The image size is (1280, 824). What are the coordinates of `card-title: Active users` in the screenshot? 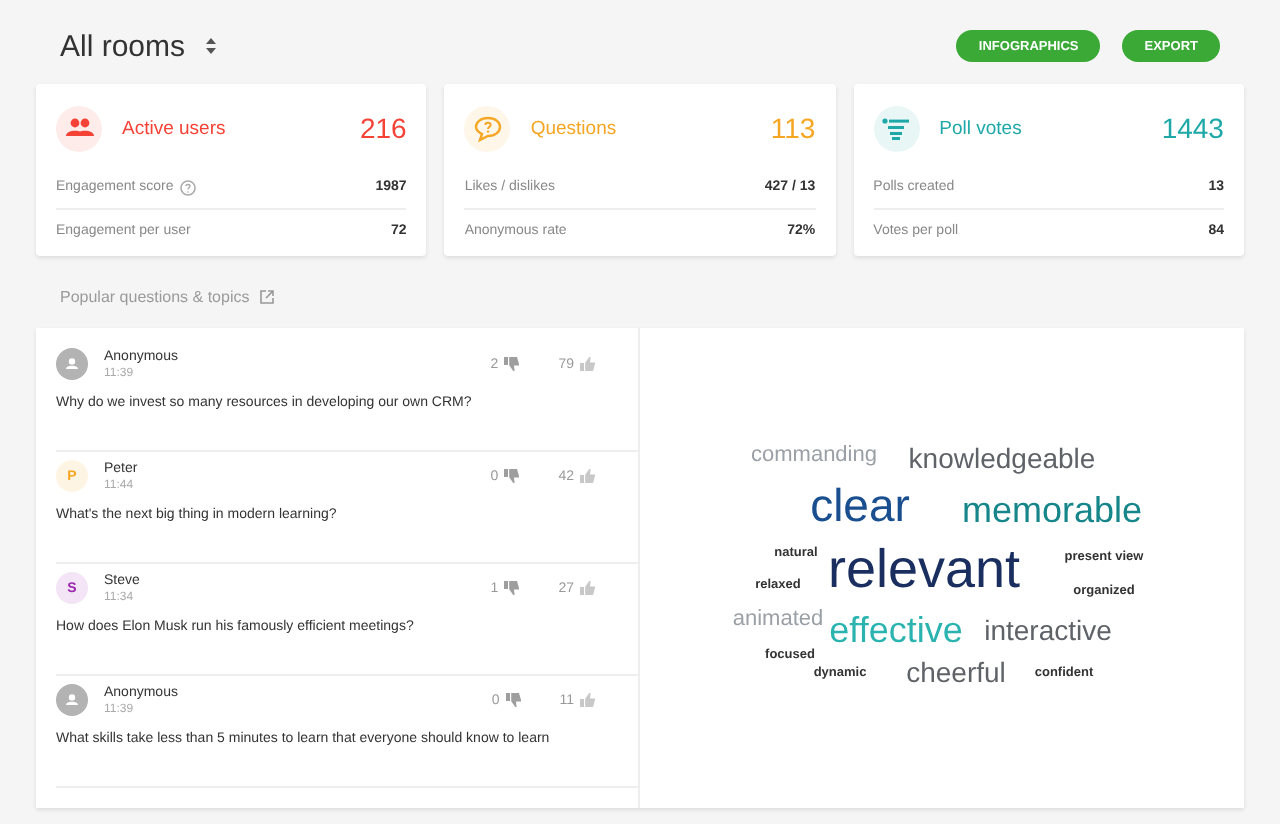 It's located at (175, 128).